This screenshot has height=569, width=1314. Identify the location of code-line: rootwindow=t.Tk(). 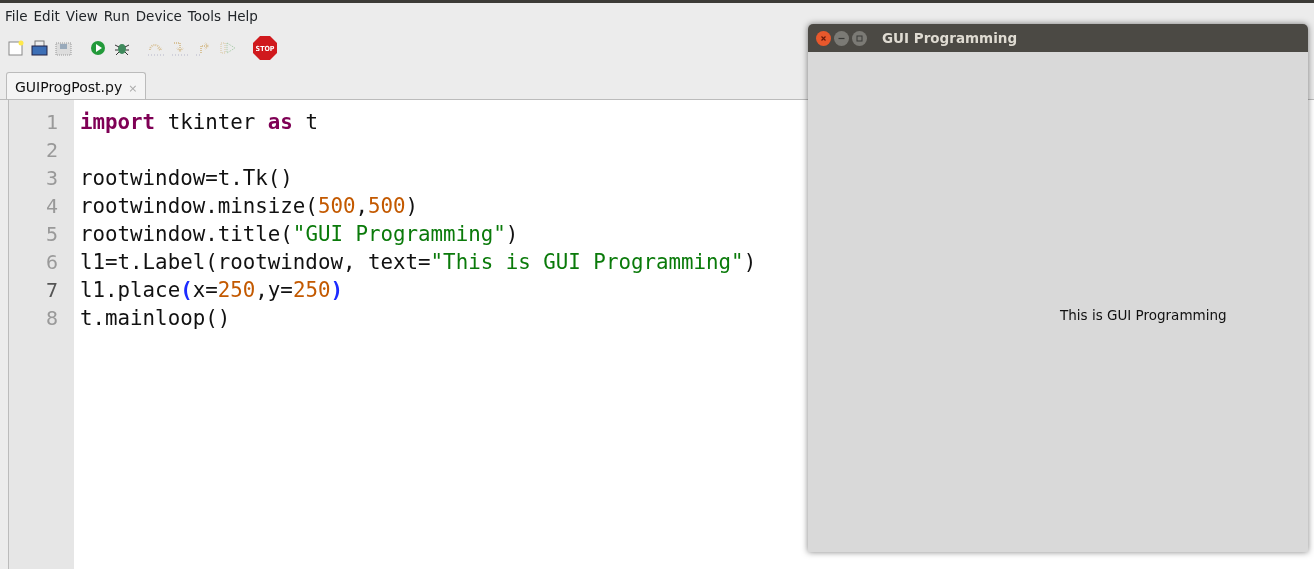
(187, 178).